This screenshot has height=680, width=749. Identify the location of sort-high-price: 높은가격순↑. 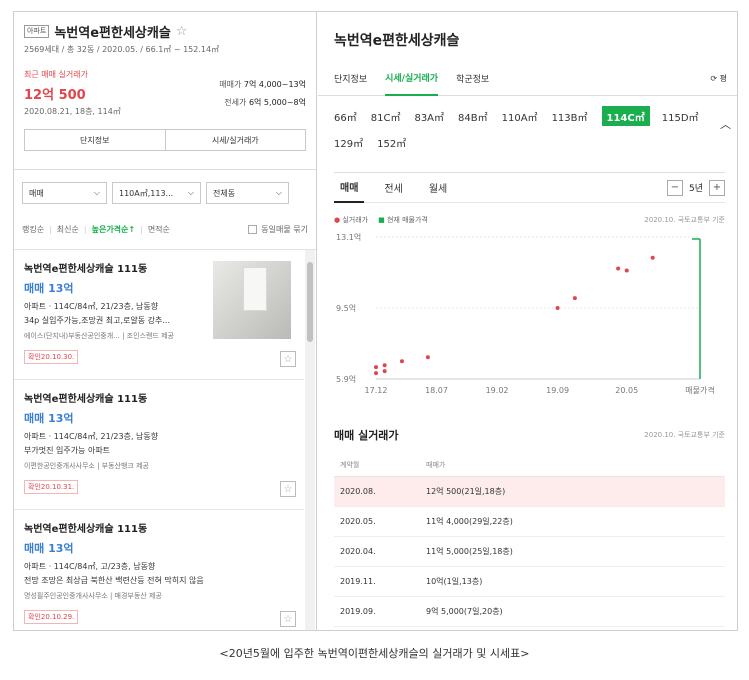
(114, 229).